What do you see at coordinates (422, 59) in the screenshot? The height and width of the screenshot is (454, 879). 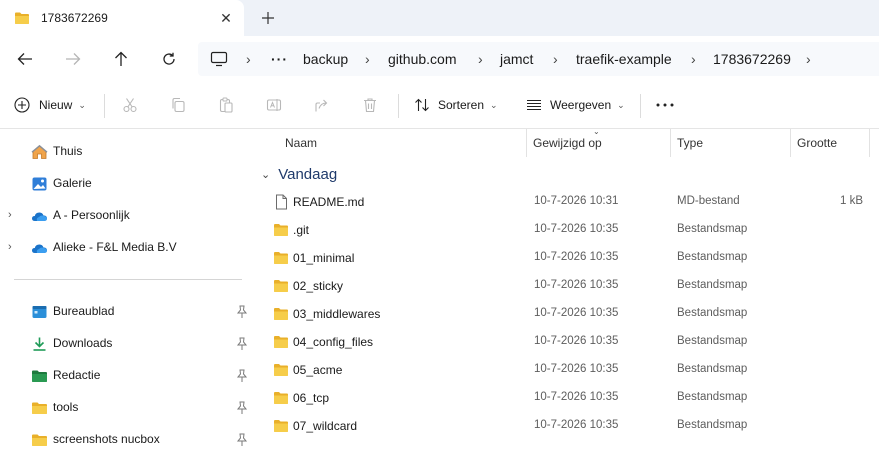 I see `breadcrumb-item: github.com` at bounding box center [422, 59].